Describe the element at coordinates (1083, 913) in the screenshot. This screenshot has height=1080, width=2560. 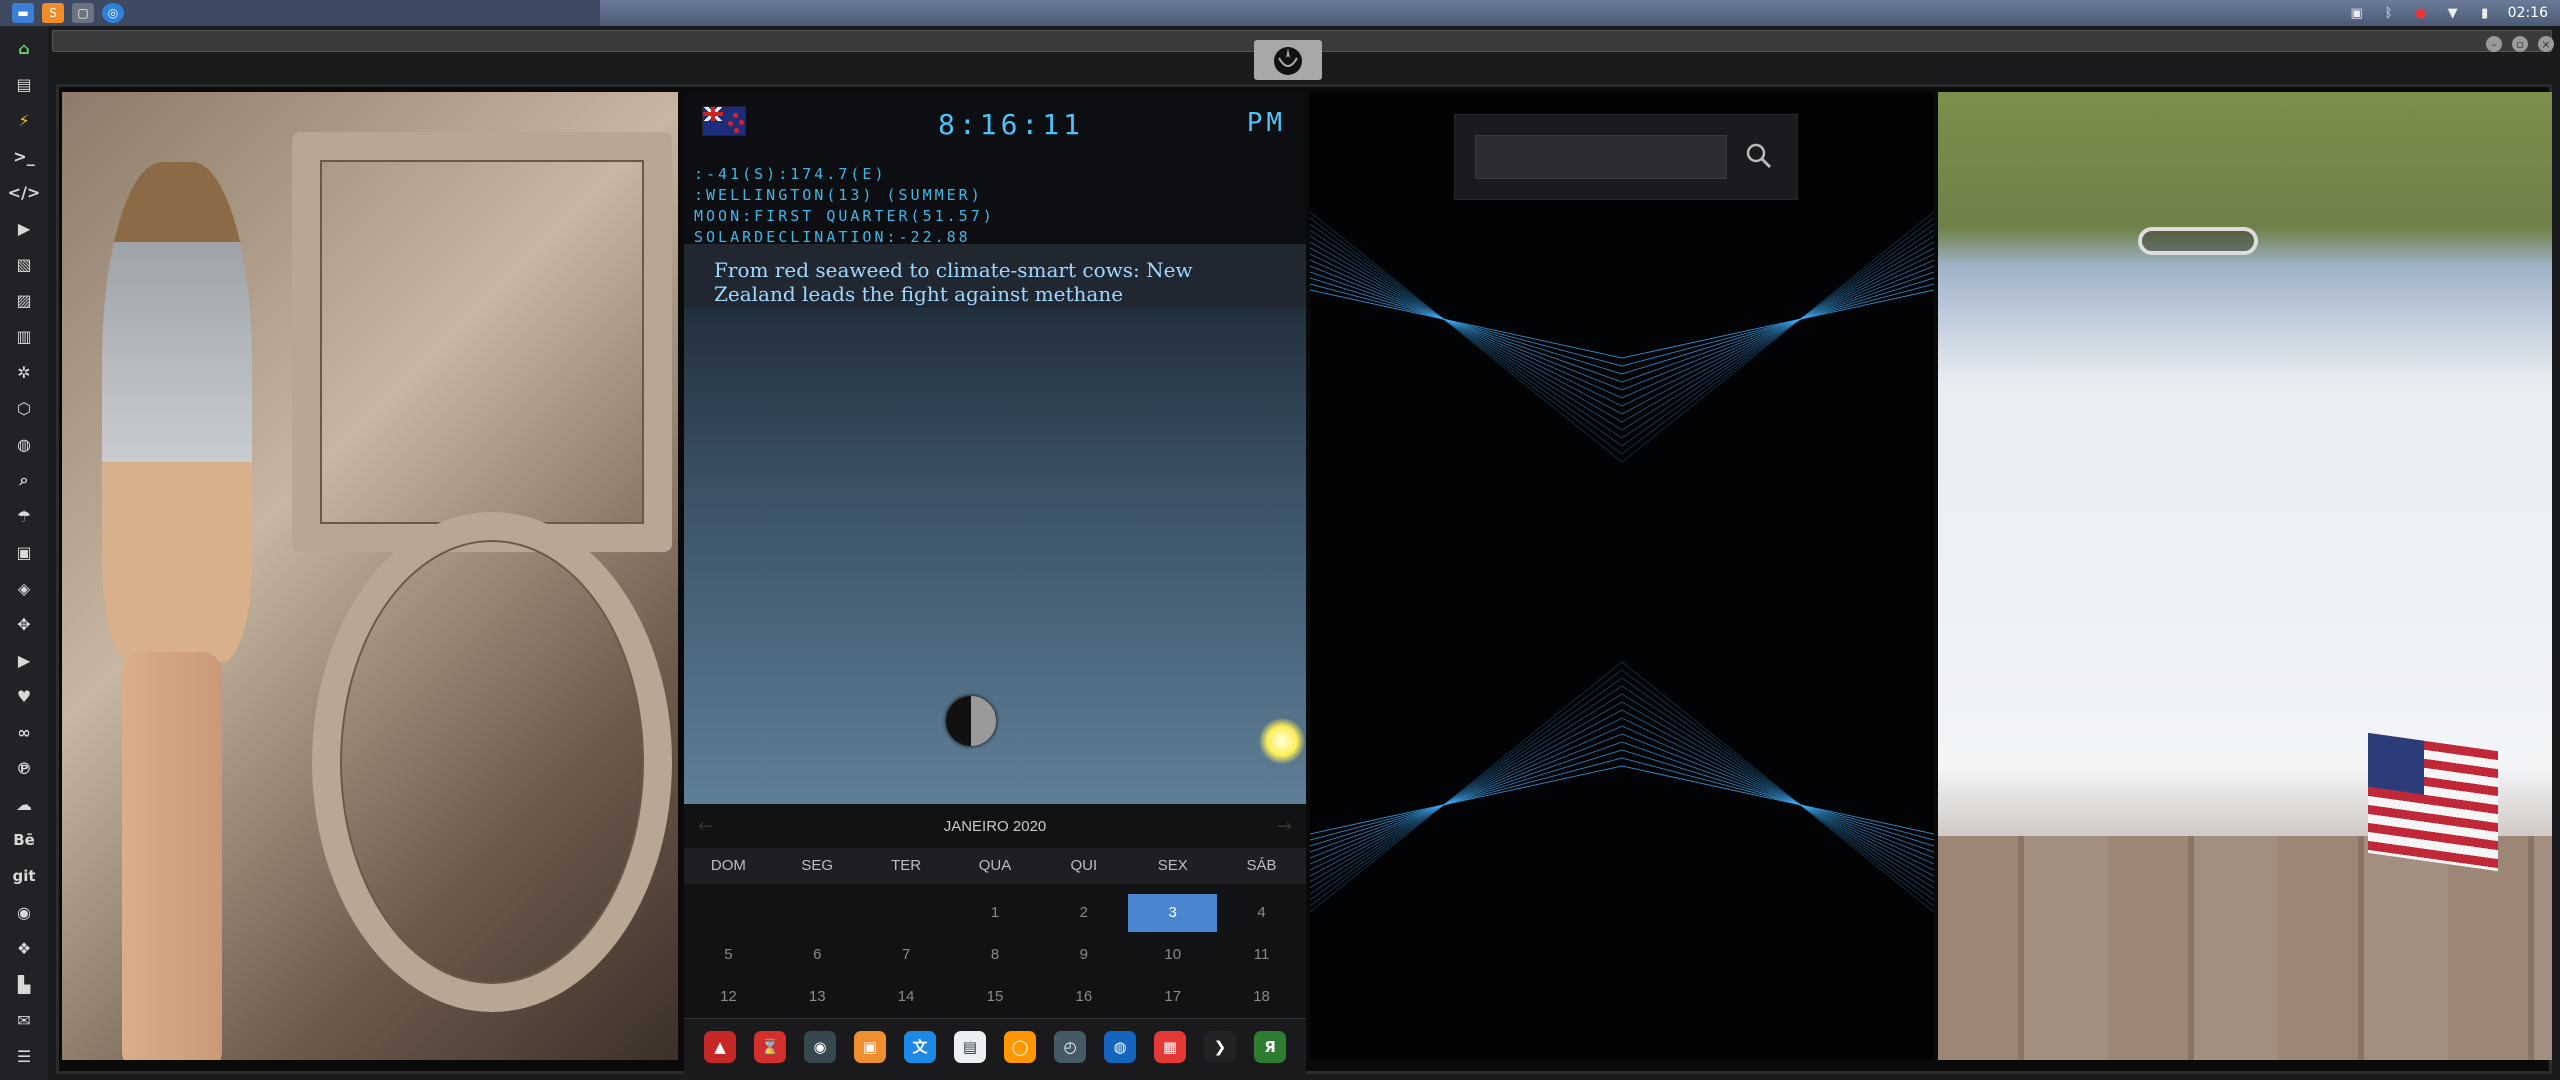
I see `calendar-day: 2` at that location.